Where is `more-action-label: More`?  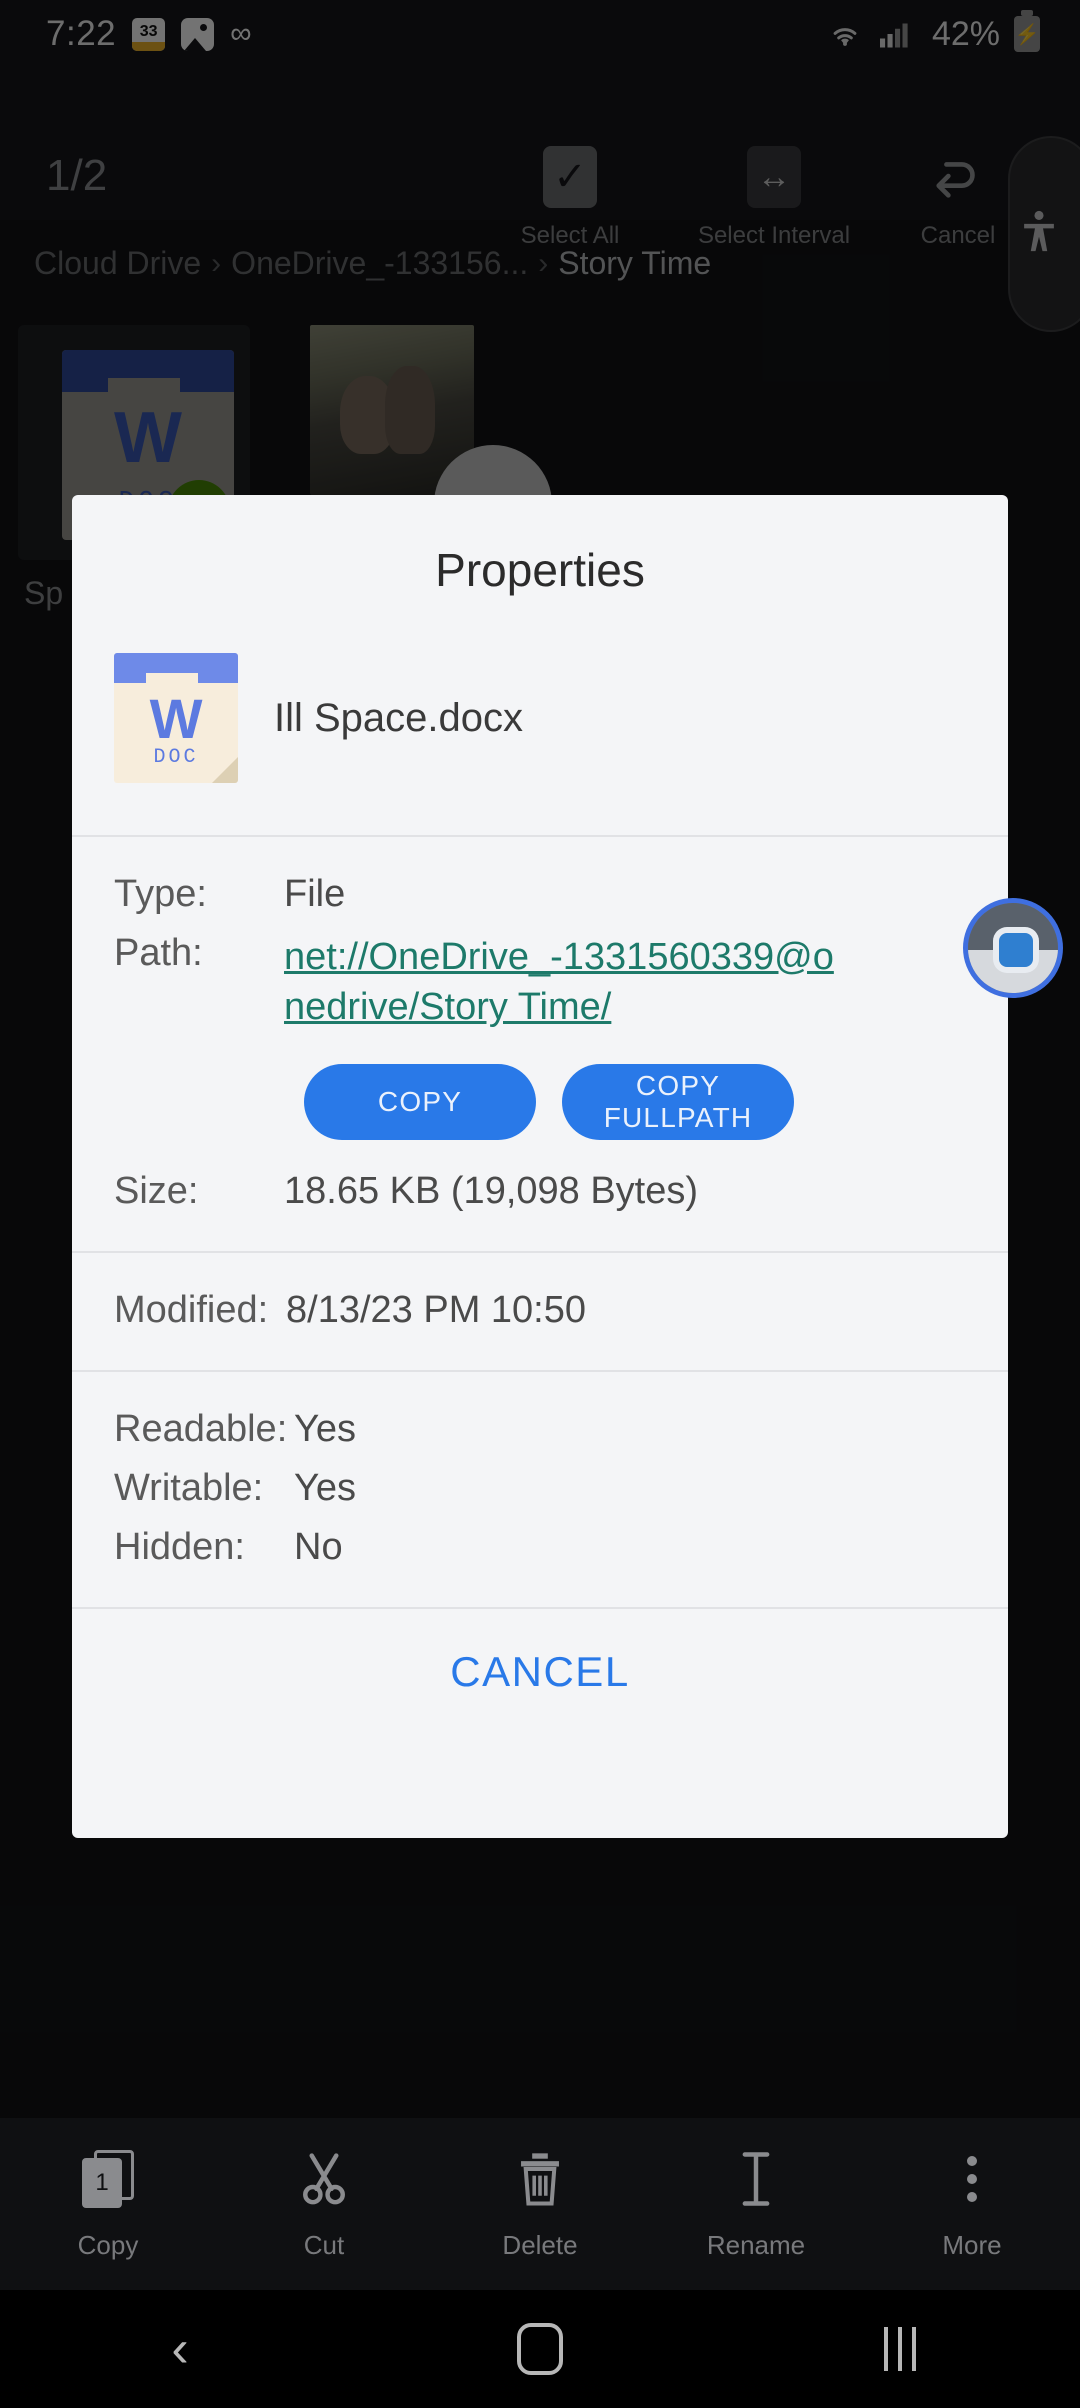 more-action-label: More is located at coordinates (972, 2244).